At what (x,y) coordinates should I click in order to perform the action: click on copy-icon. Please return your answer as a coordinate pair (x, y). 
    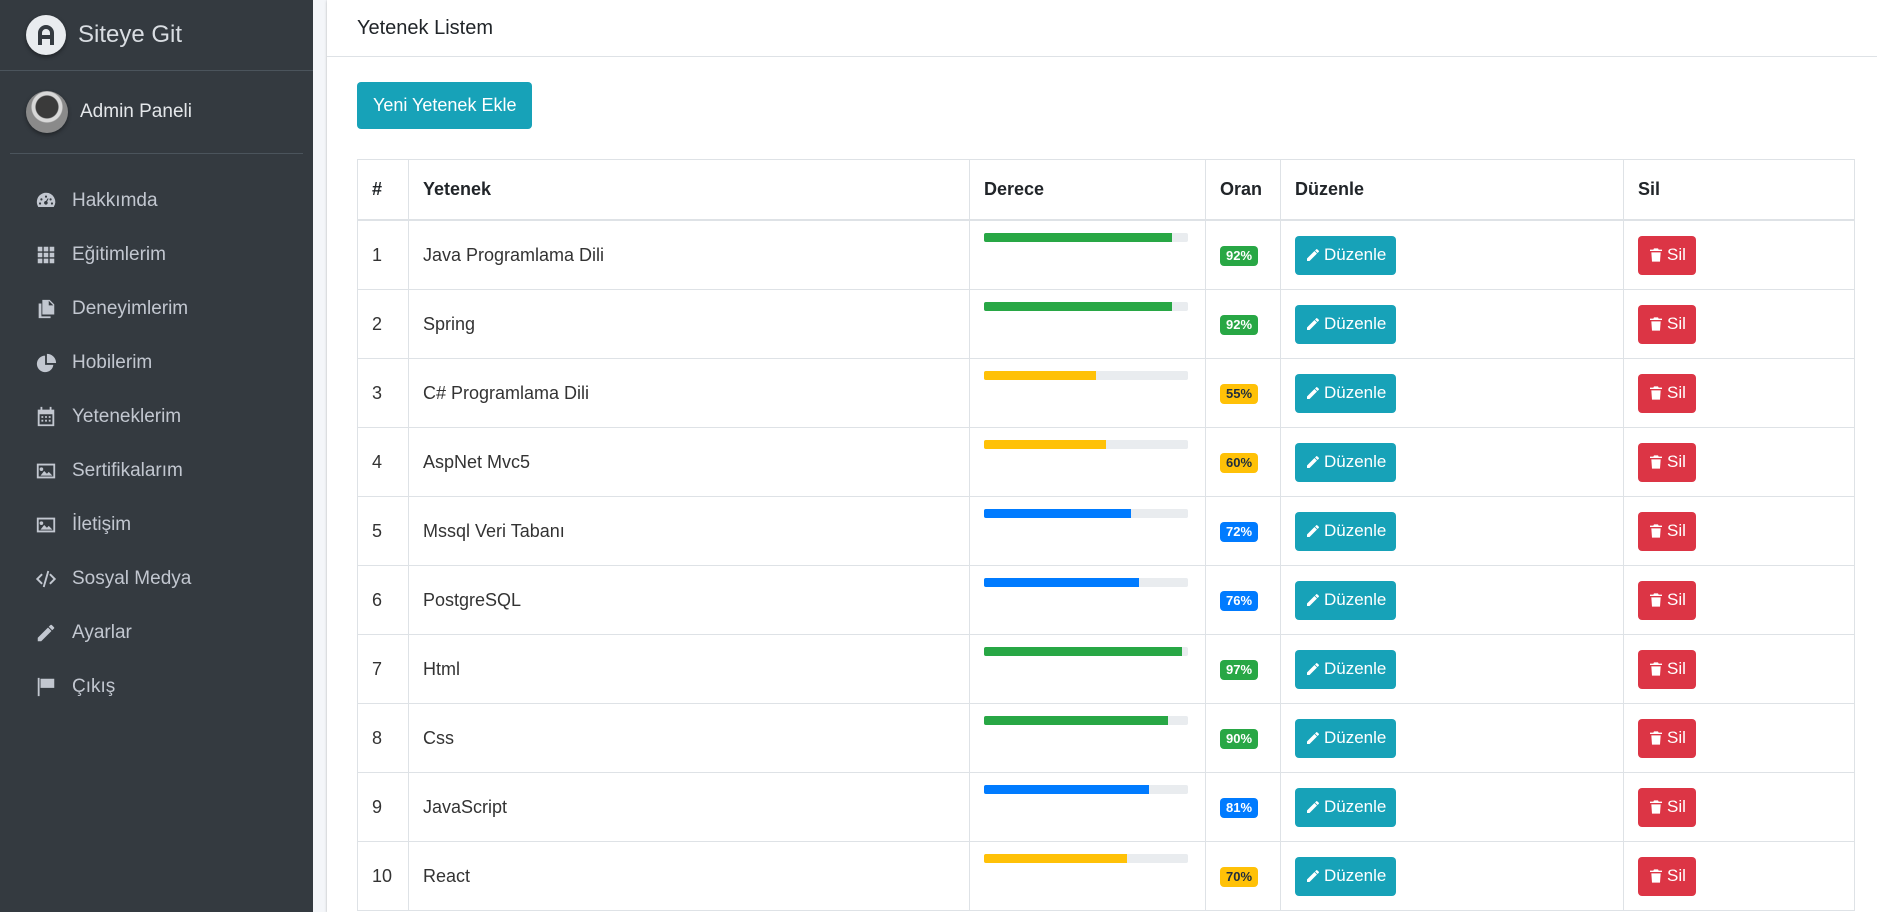
    Looking at the image, I should click on (46, 309).